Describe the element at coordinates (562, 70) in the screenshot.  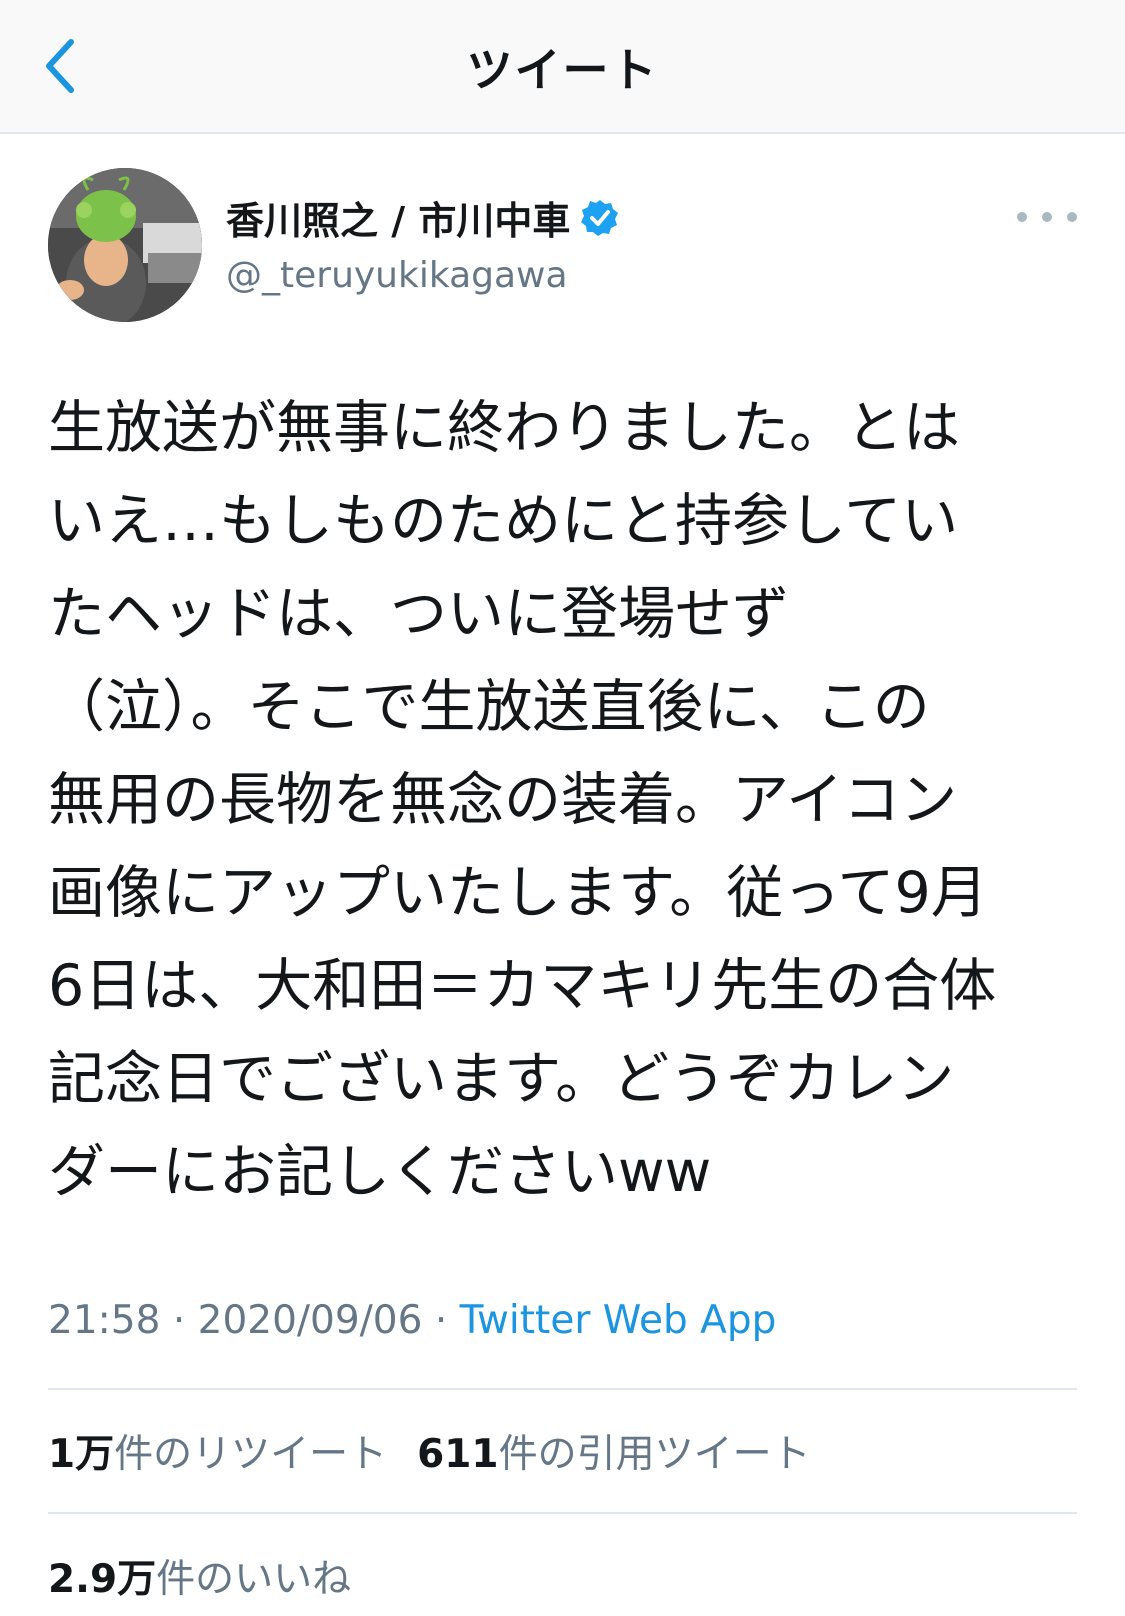
I see `page-title: ツイート` at that location.